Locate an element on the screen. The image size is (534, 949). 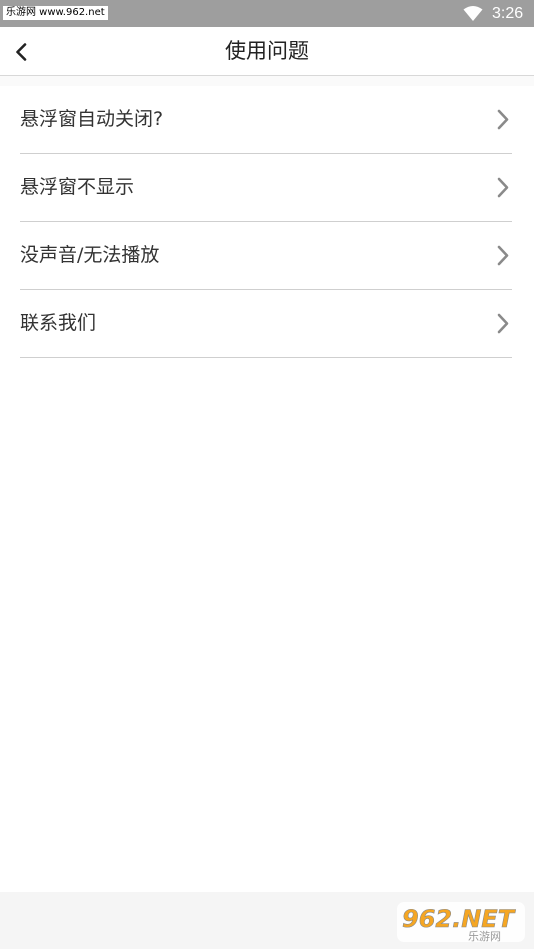
back-arrow-icon is located at coordinates (21, 52).